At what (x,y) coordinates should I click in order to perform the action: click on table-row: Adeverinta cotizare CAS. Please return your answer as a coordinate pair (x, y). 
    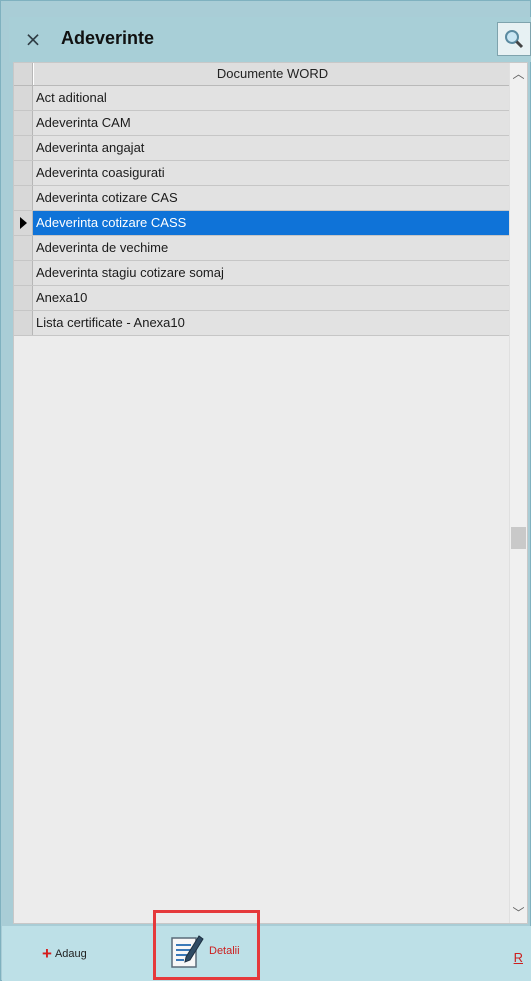
    Looking at the image, I should click on (262, 198).